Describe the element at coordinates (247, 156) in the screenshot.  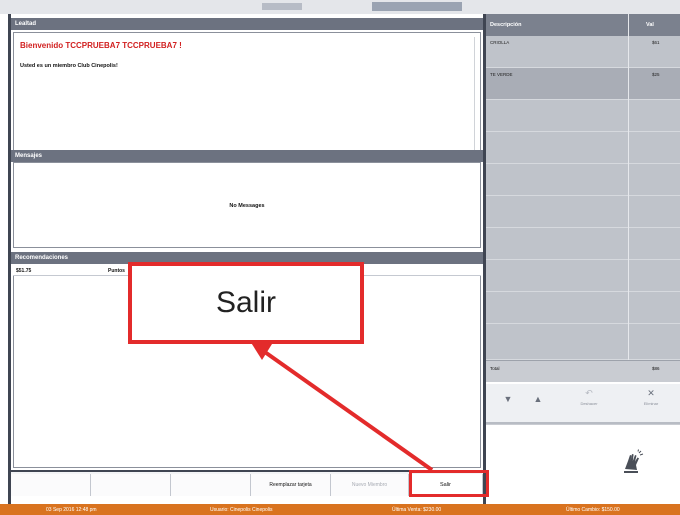
I see `tab-mensajes: Mensajes` at that location.